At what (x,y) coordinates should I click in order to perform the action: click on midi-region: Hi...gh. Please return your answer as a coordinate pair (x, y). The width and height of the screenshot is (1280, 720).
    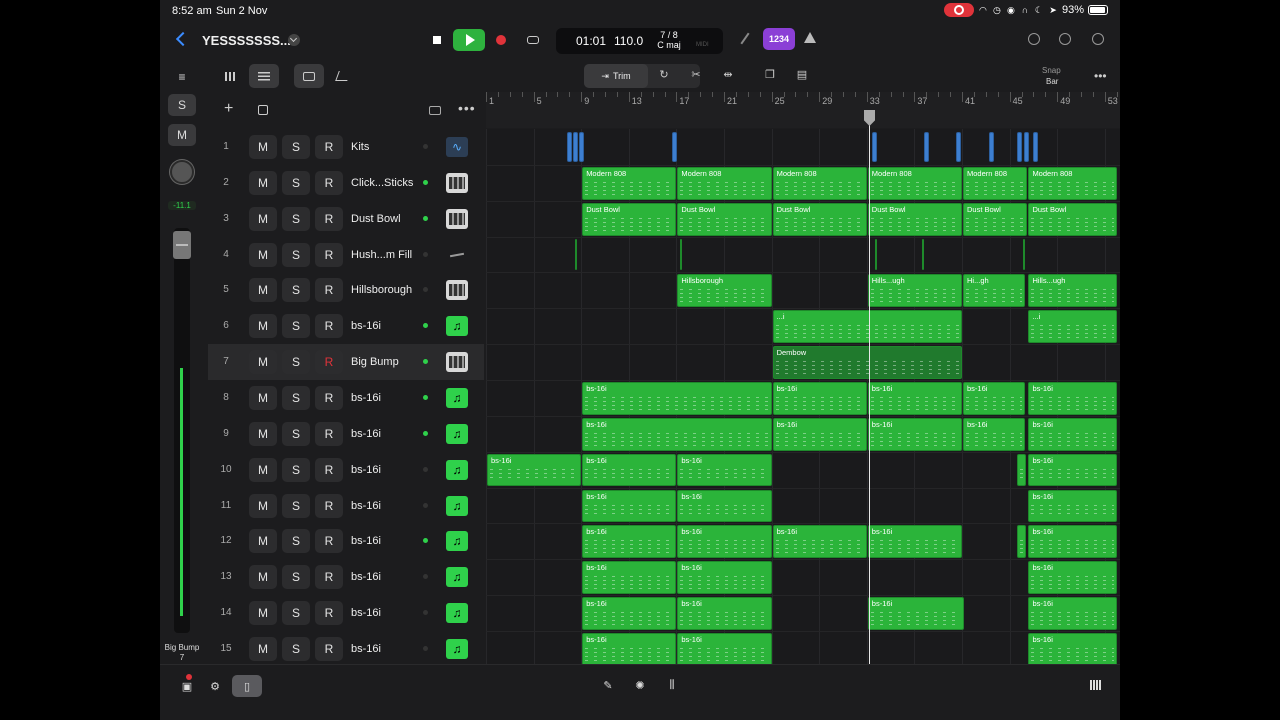
    Looking at the image, I should click on (994, 291).